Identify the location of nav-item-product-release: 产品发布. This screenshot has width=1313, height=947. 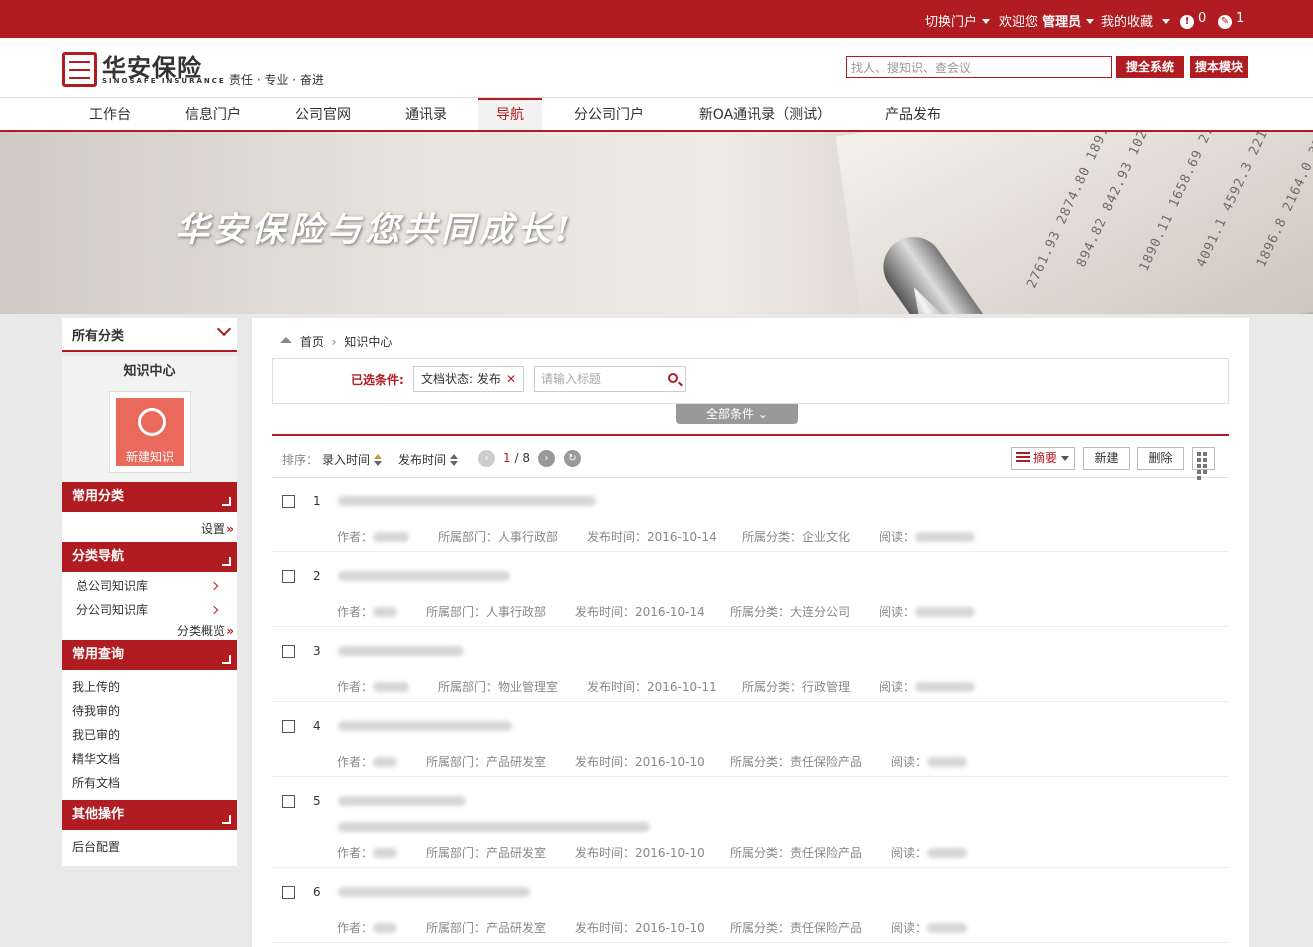
(913, 114).